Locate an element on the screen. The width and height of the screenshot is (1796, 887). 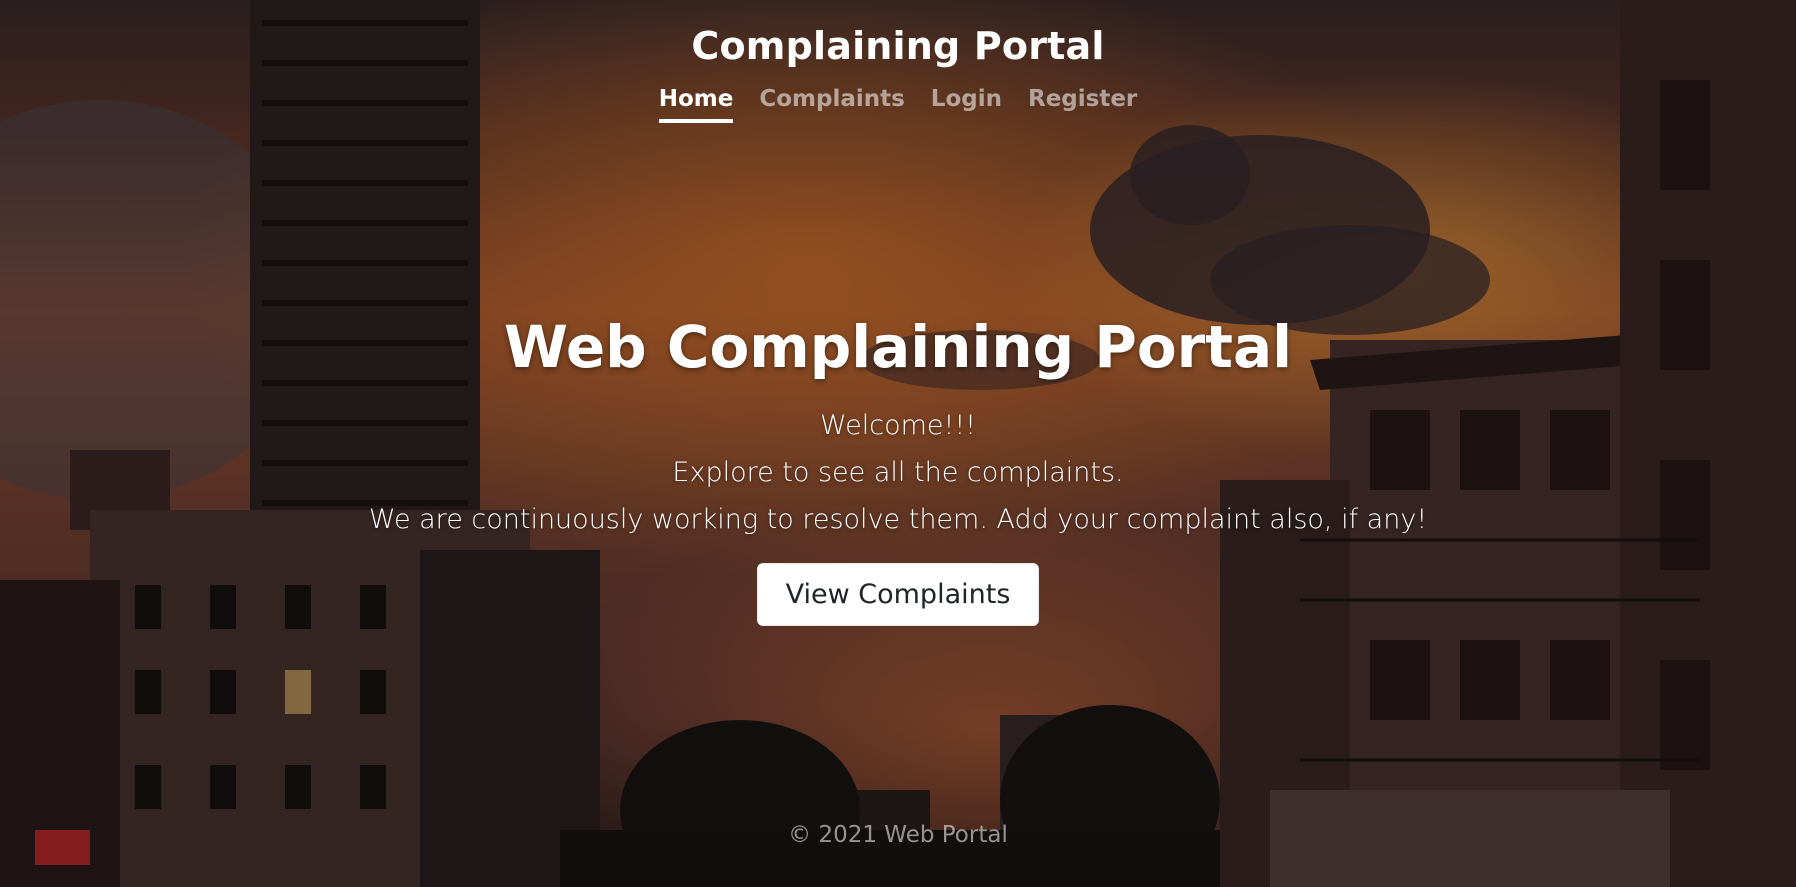
nav-complaints-link: Complaints is located at coordinates (831, 104).